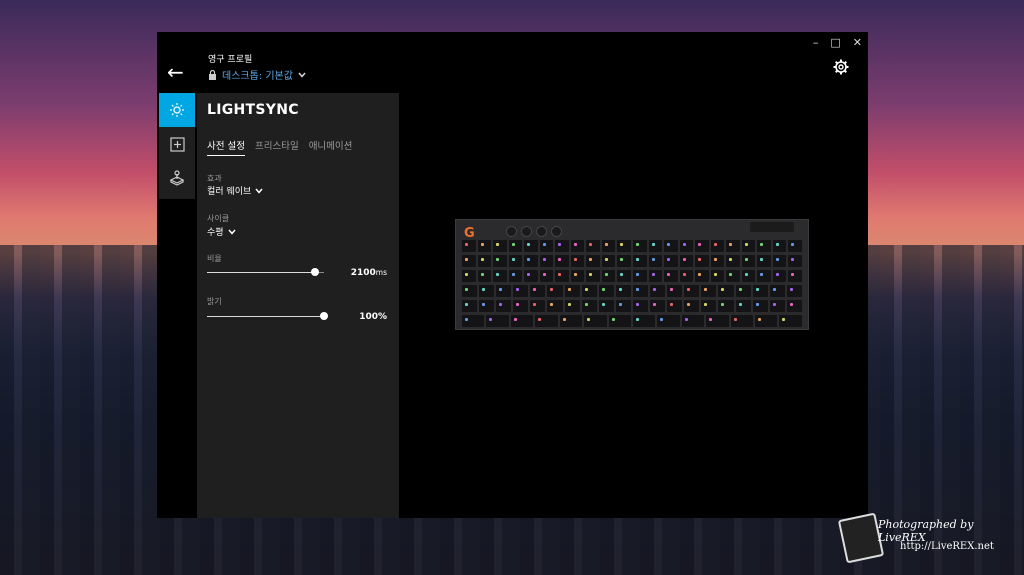 Image resolution: width=1024 pixels, height=575 pixels. Describe the element at coordinates (324, 316) in the screenshot. I see `brightness-slider-handle` at that location.